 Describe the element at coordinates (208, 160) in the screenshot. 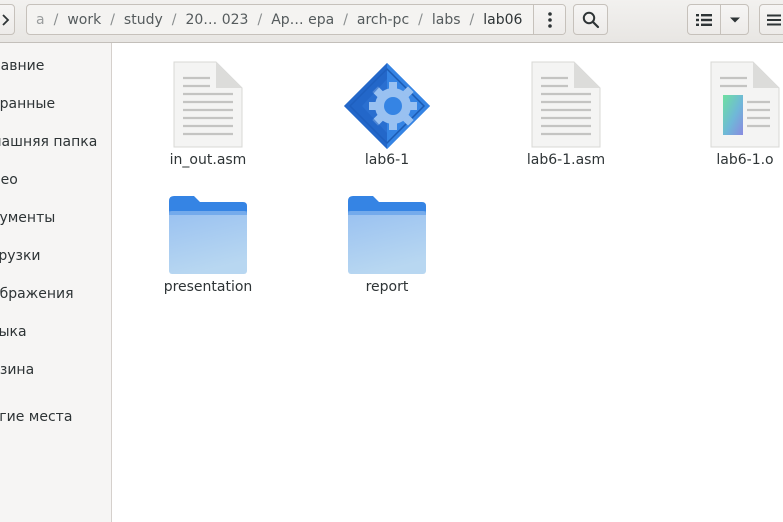

I see `file-name: in_out.asm` at that location.